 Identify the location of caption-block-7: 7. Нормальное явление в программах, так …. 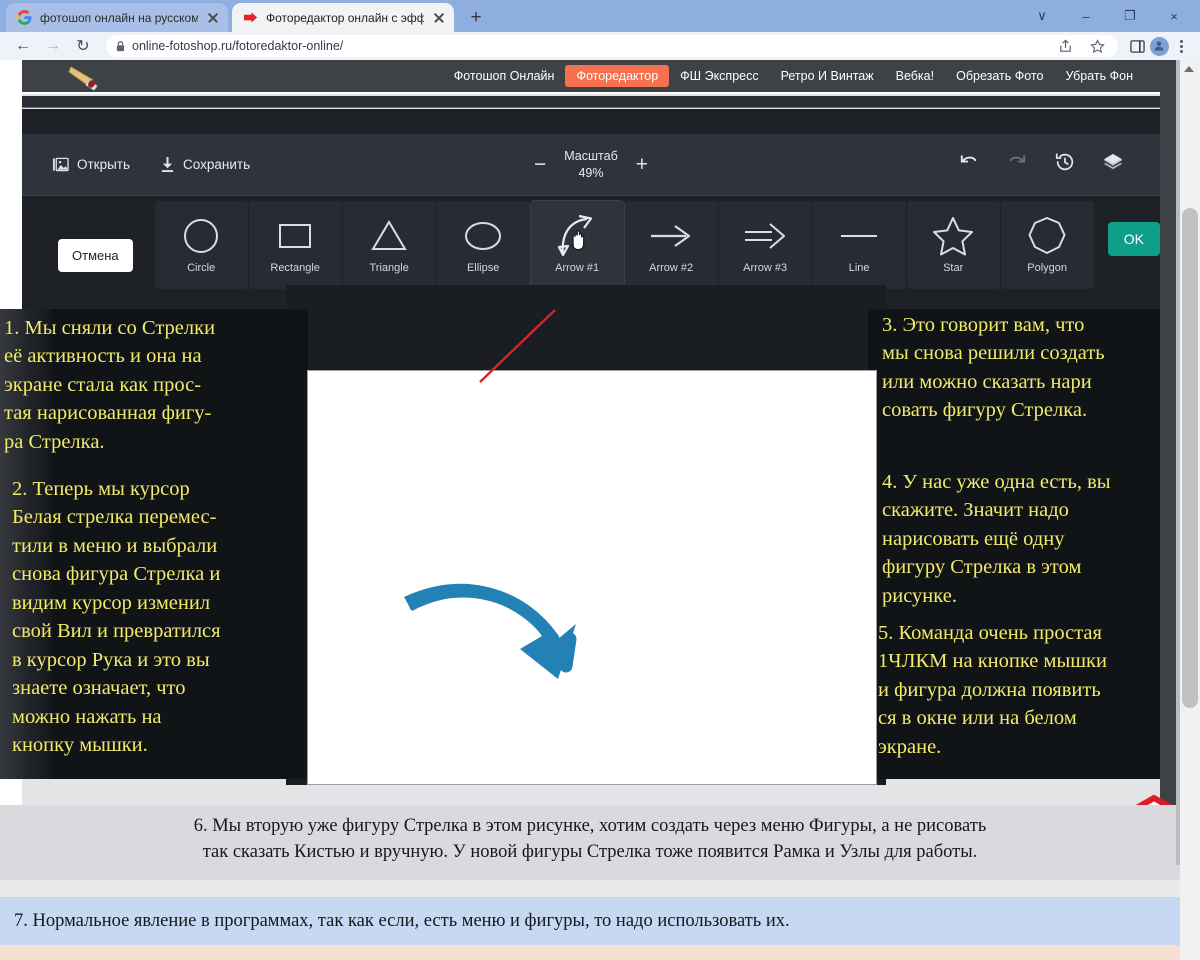
(590, 921).